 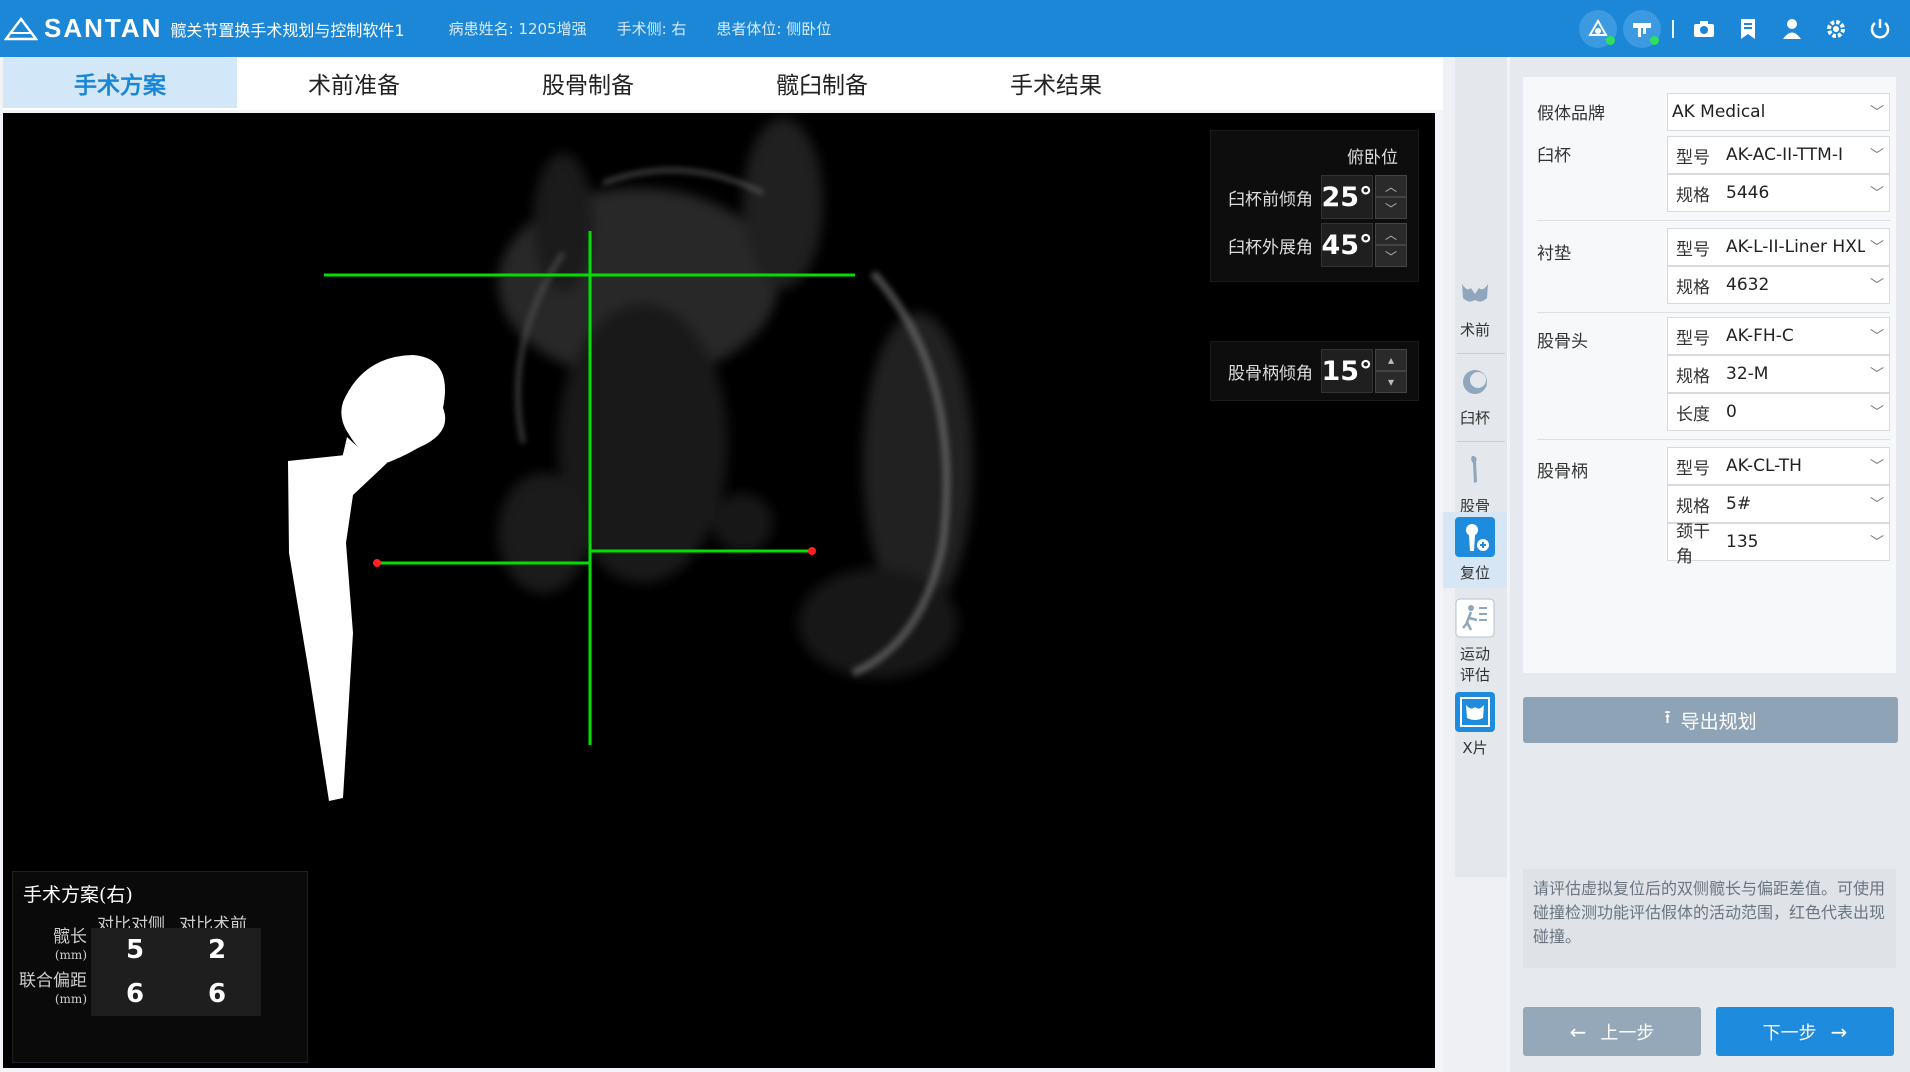 I want to click on cup-abduction-value: 45°, so click(x=1347, y=245).